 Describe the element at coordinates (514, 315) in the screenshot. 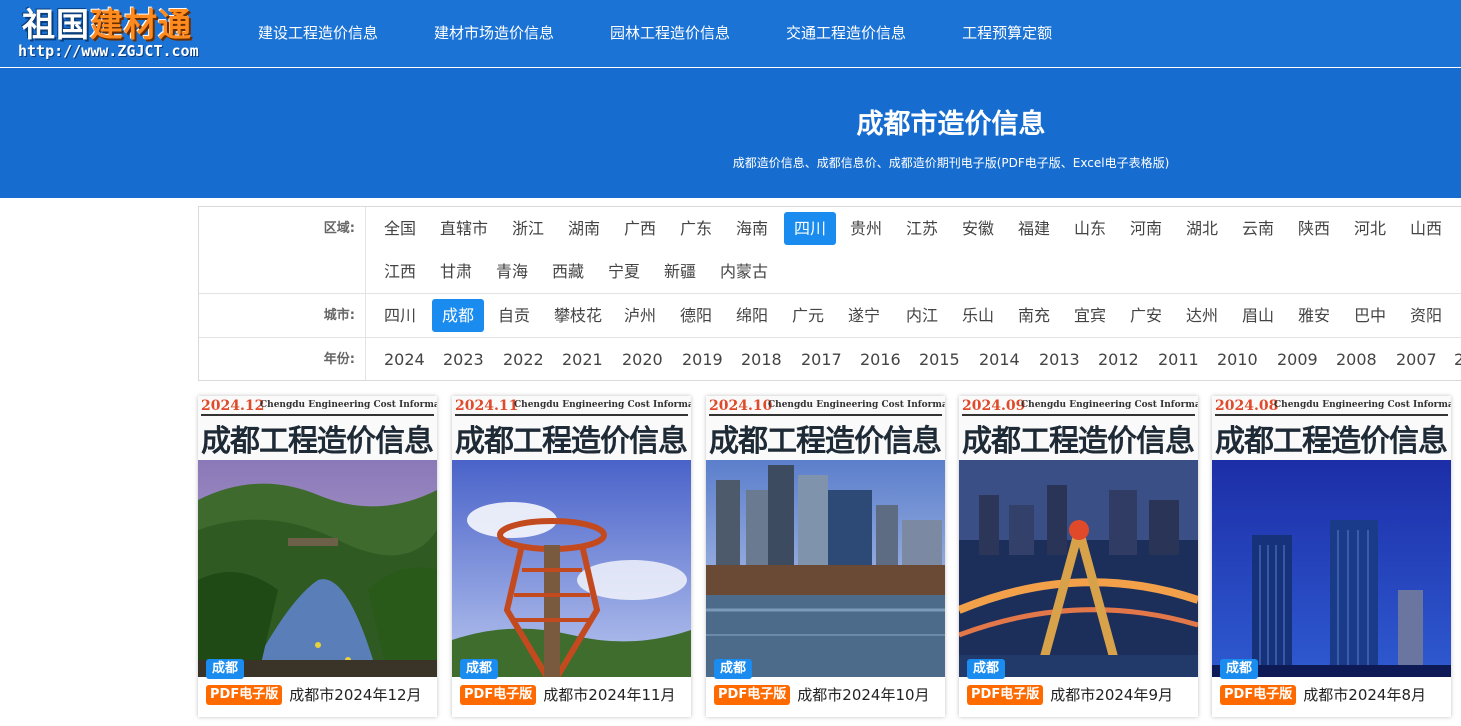

I see `city-option: 自贡` at that location.